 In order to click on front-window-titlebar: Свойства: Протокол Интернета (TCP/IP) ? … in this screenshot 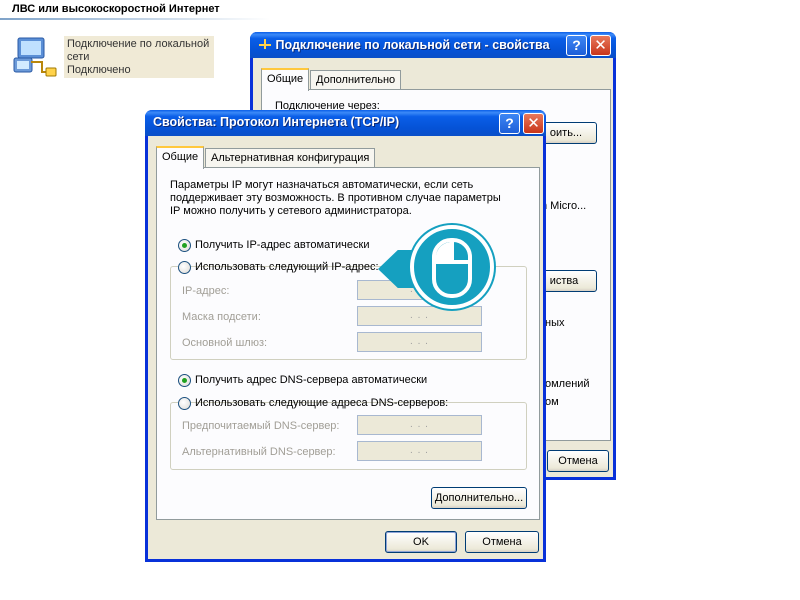, I will do `click(345, 123)`.